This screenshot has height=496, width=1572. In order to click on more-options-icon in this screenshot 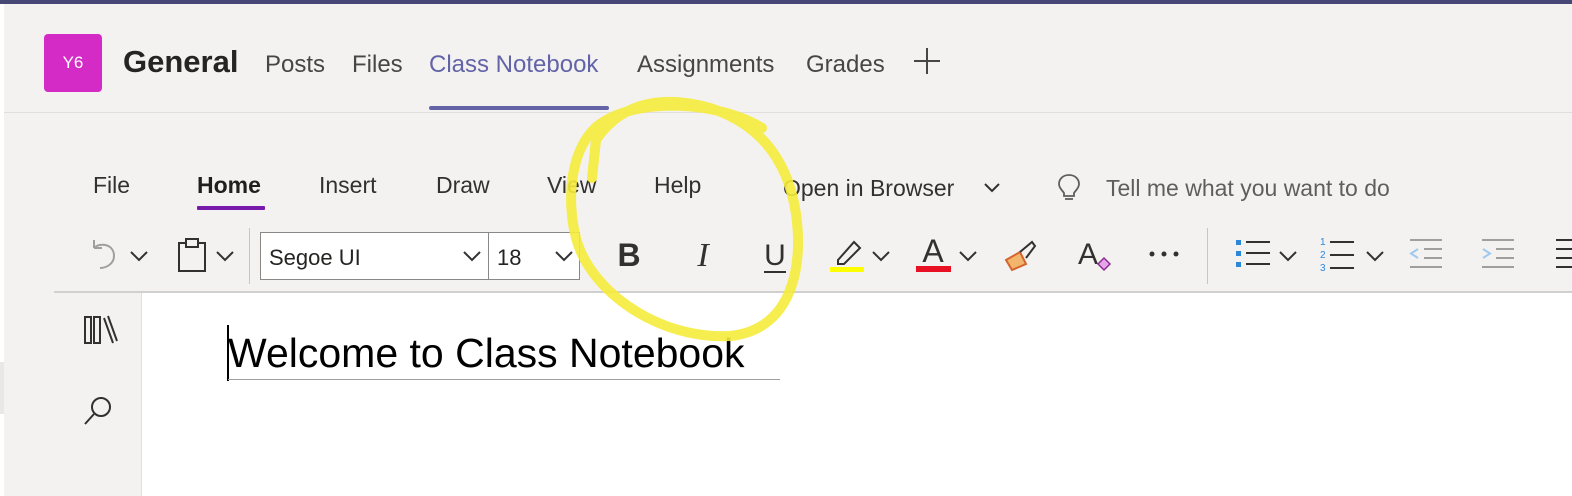, I will do `click(1164, 254)`.